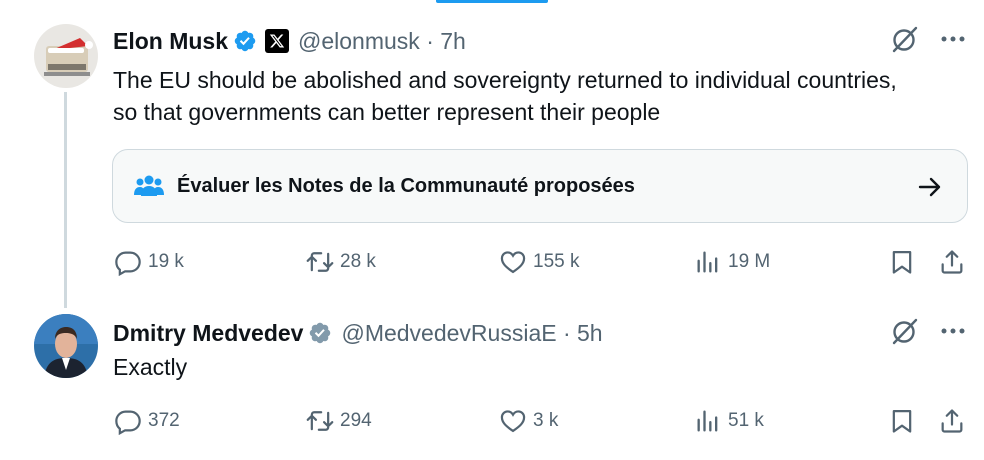  Describe the element at coordinates (149, 185) in the screenshot. I see `community-notes-icon` at that location.